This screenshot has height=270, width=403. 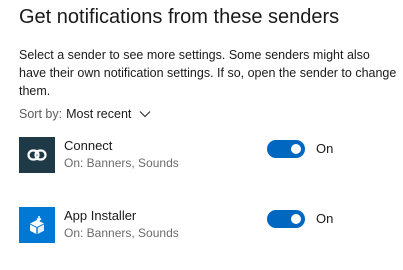 I want to click on sort-label: Sort by:, so click(x=41, y=114).